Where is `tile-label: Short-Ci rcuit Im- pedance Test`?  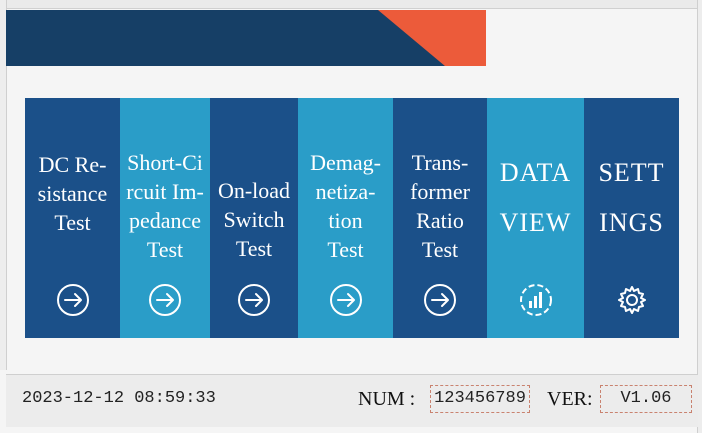 tile-label: Short-Ci rcuit Im- pedance Test is located at coordinates (165, 206).